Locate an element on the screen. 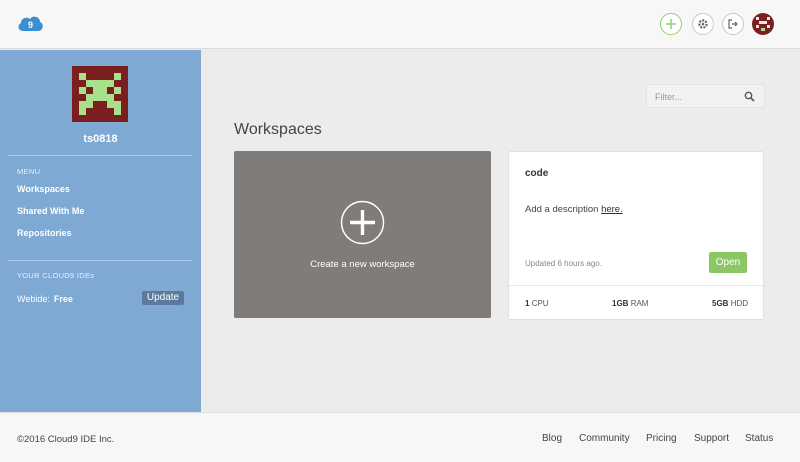 The height and width of the screenshot is (462, 800). plus-circle-icon is located at coordinates (362, 222).